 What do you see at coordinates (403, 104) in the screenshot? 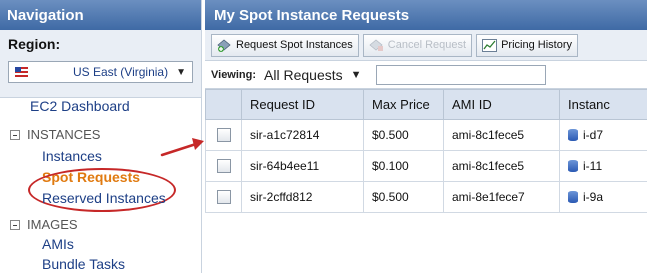
I see `column-header-max-price: Max Price` at bounding box center [403, 104].